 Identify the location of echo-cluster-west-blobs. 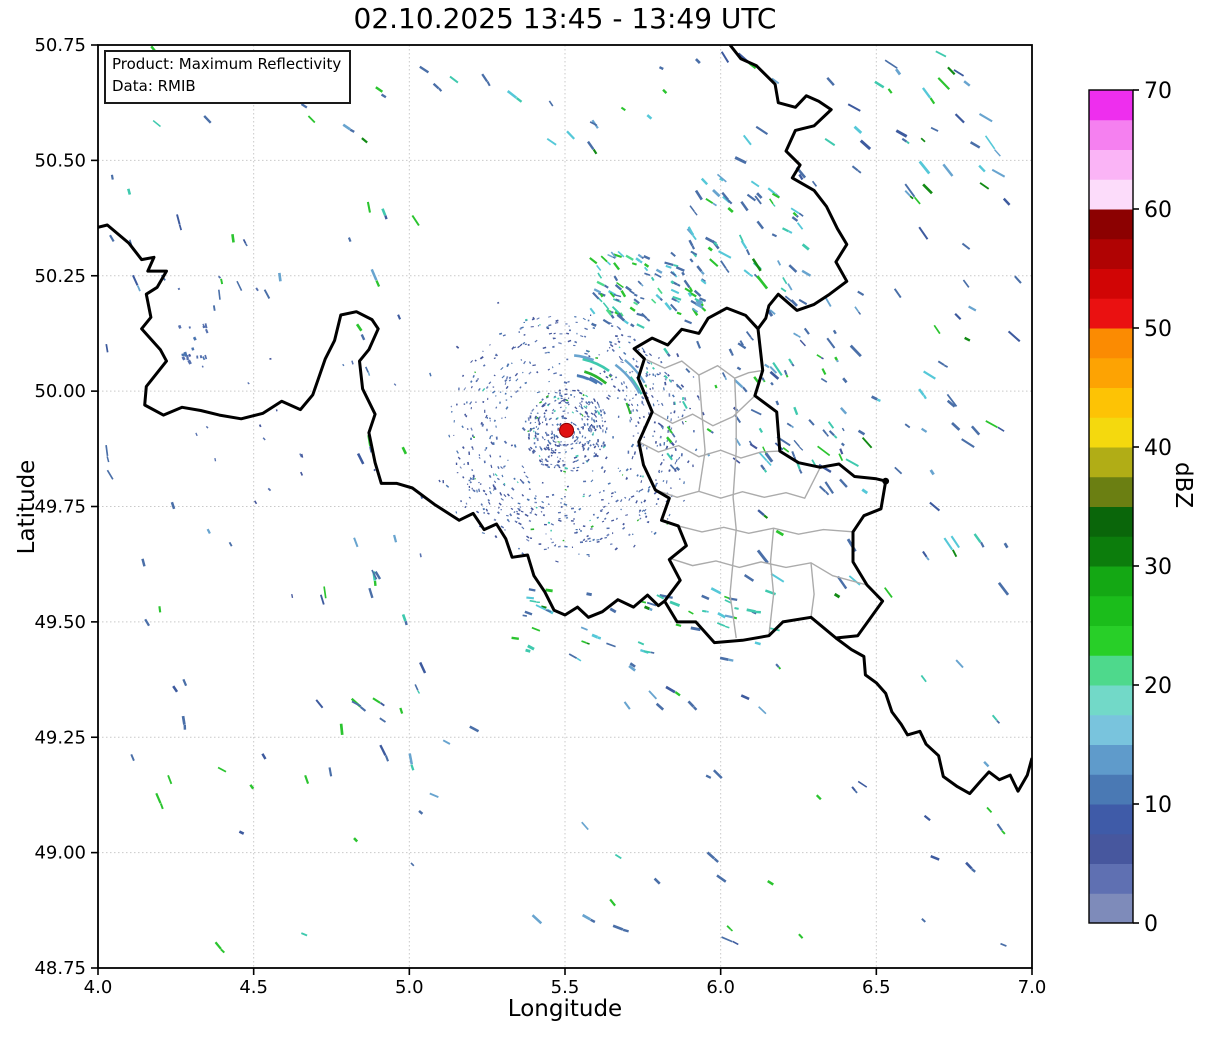
(193, 344).